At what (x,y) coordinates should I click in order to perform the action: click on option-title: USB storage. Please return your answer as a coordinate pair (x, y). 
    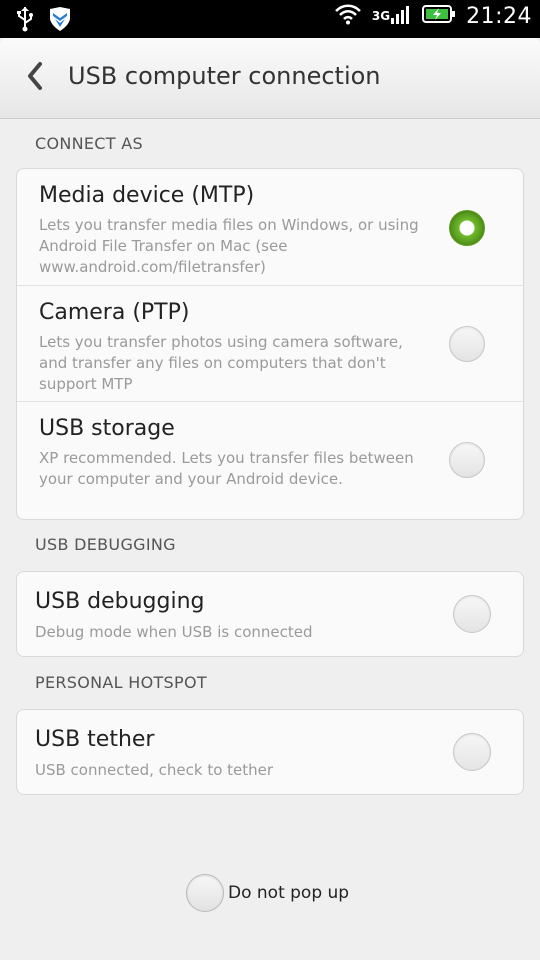
    Looking at the image, I should click on (107, 428).